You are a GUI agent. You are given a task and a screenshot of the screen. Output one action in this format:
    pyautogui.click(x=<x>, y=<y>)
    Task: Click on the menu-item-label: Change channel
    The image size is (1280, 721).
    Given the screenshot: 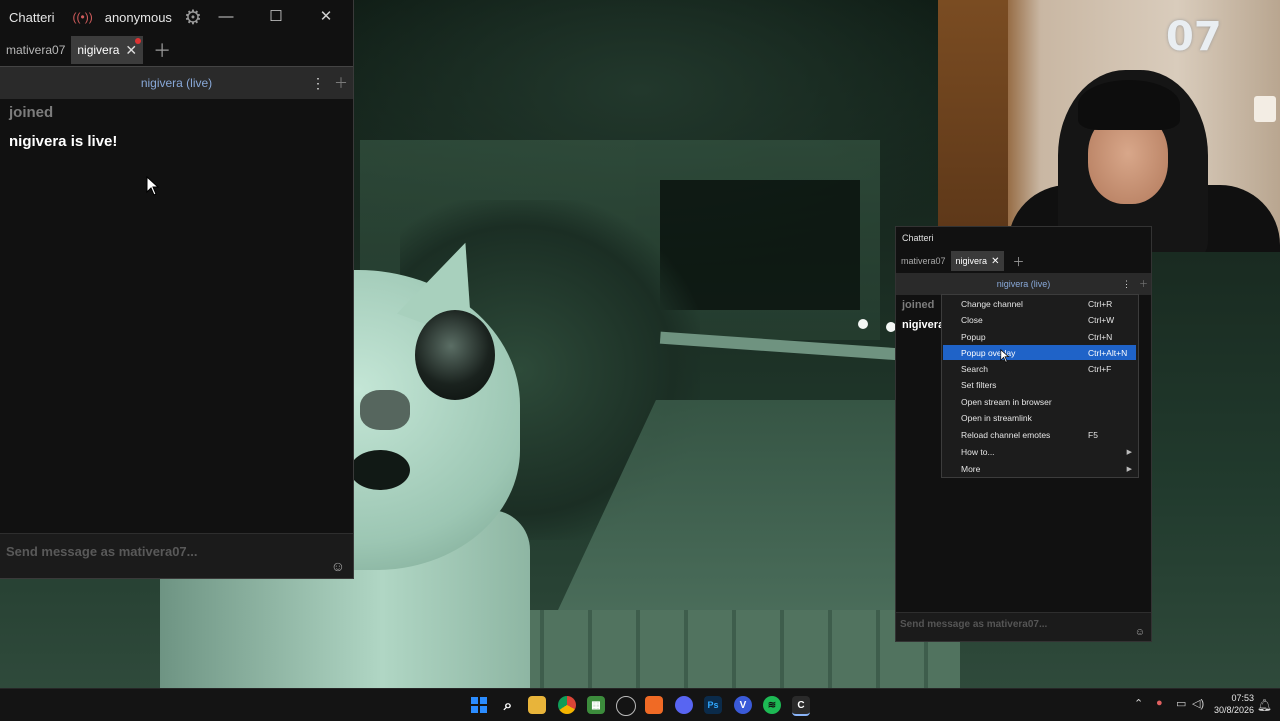 What is the action you would take?
    pyautogui.click(x=992, y=303)
    